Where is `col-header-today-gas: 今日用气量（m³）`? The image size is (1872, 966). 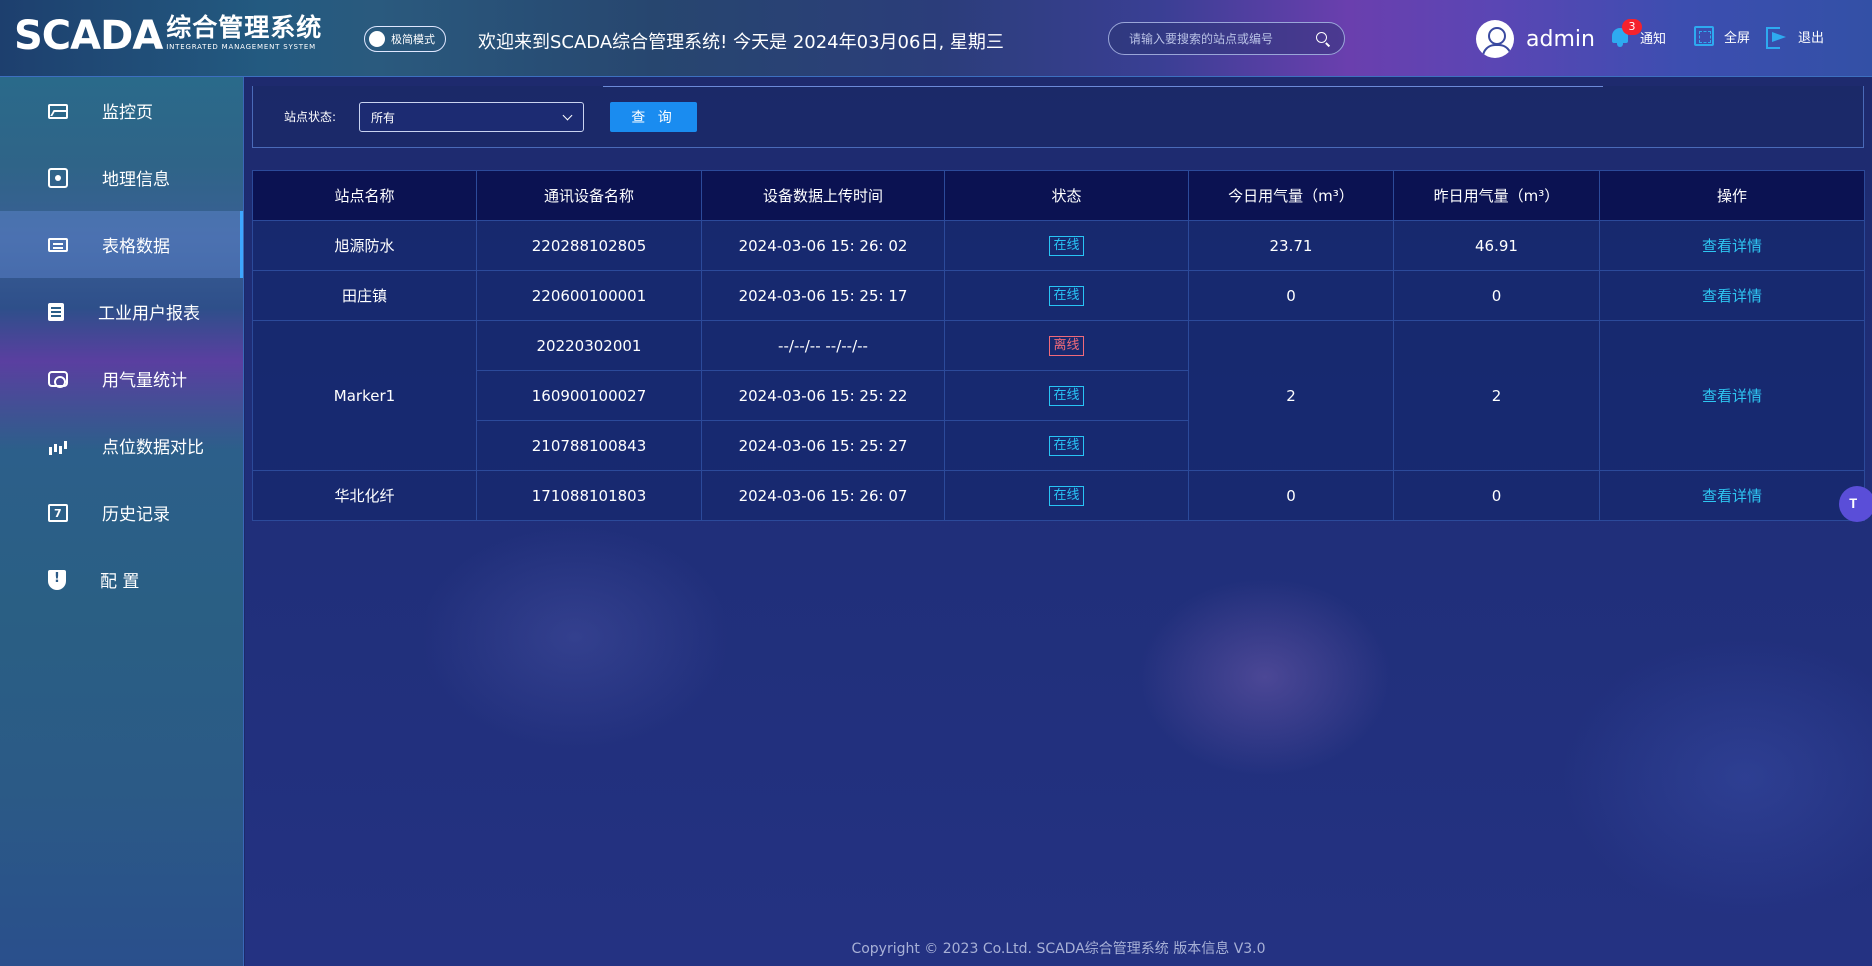 col-header-today-gas: 今日用气量（m³） is located at coordinates (1291, 195).